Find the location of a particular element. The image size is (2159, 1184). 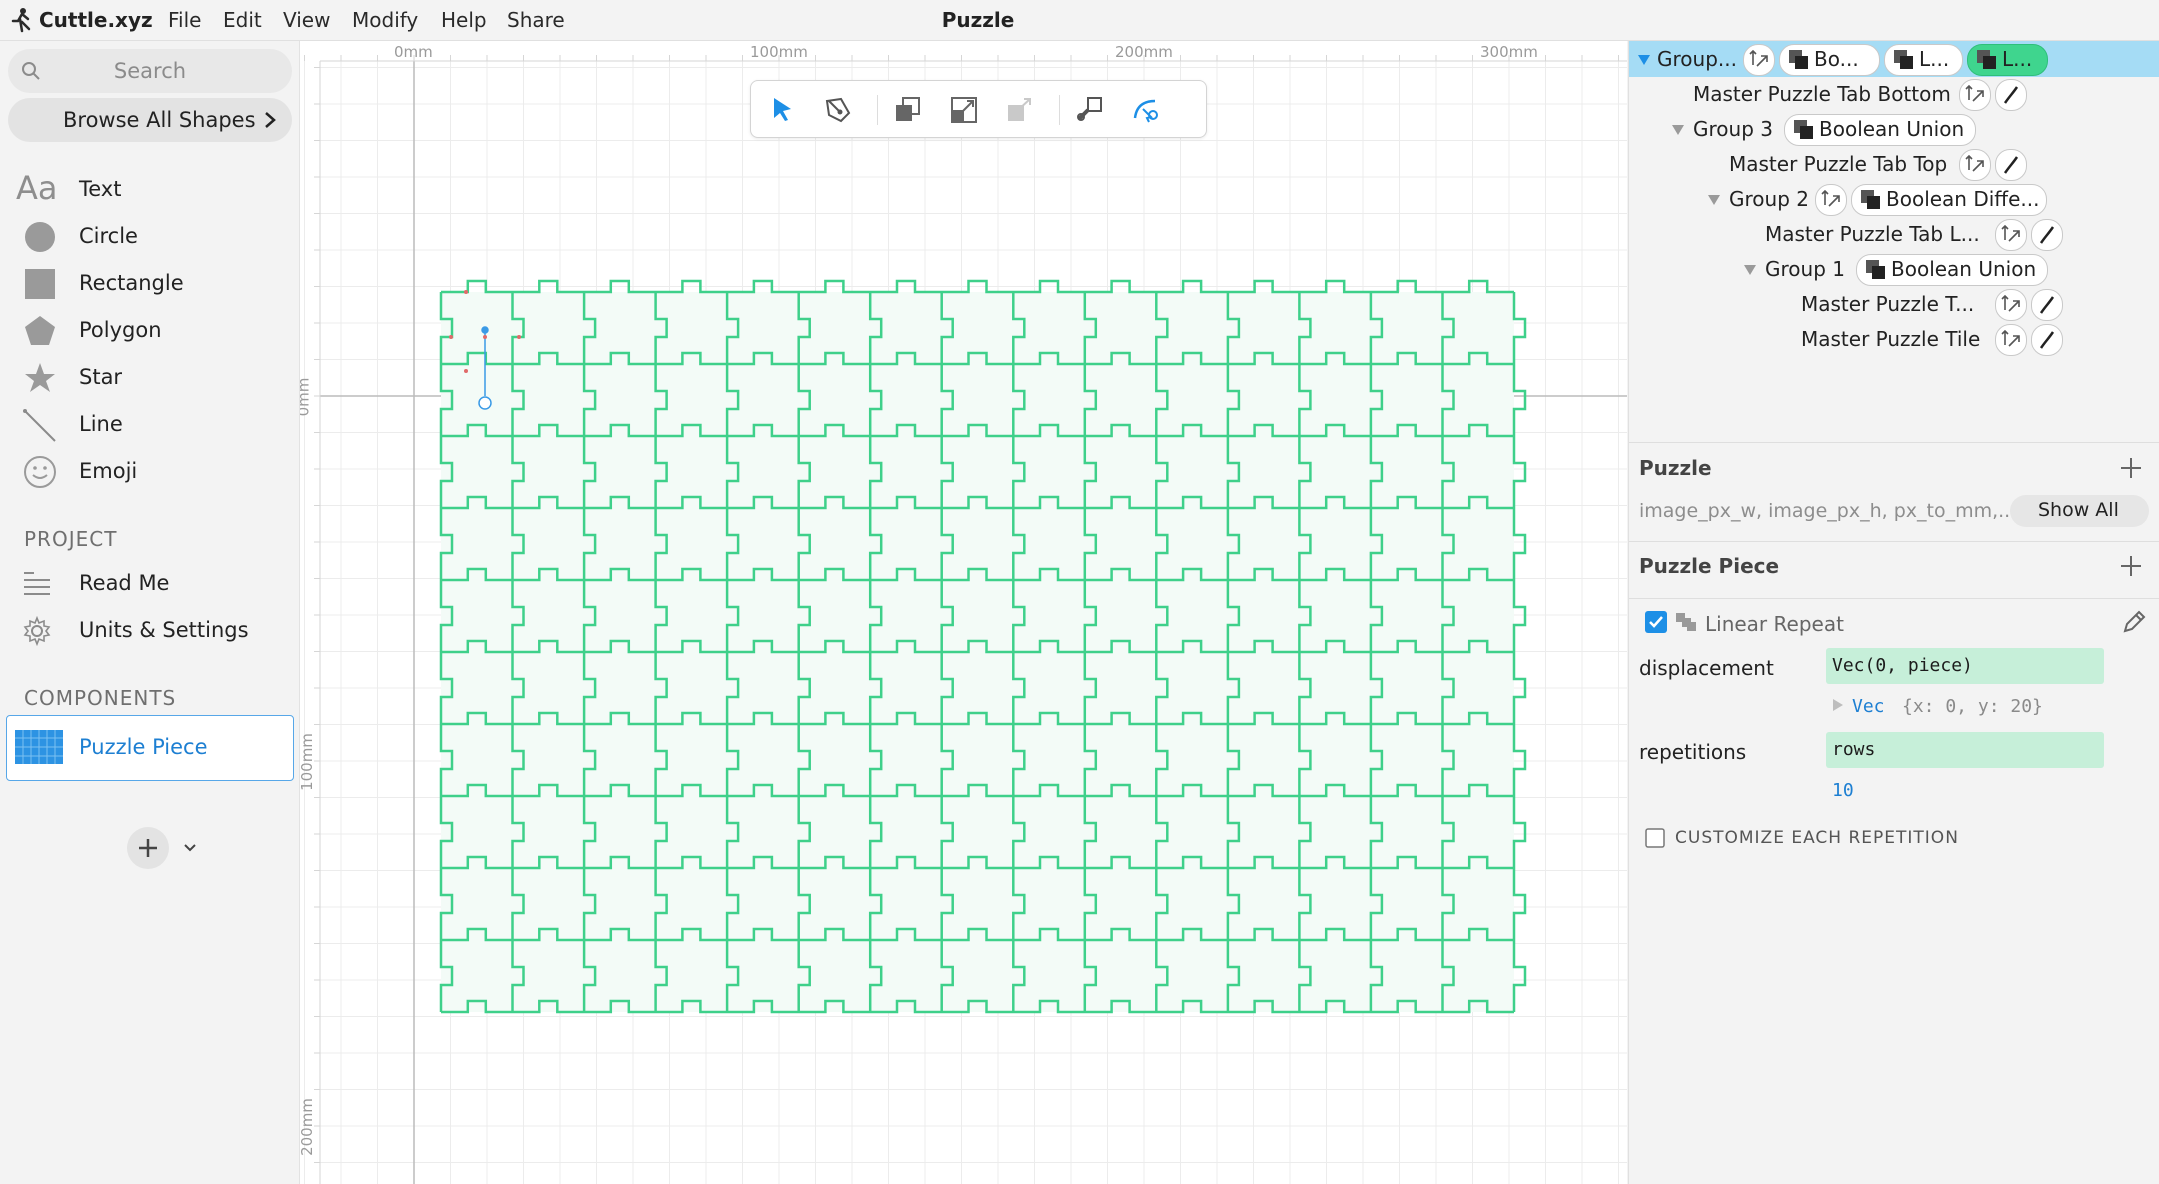

layer-name: Master Puzzle Tile is located at coordinates (1891, 339).